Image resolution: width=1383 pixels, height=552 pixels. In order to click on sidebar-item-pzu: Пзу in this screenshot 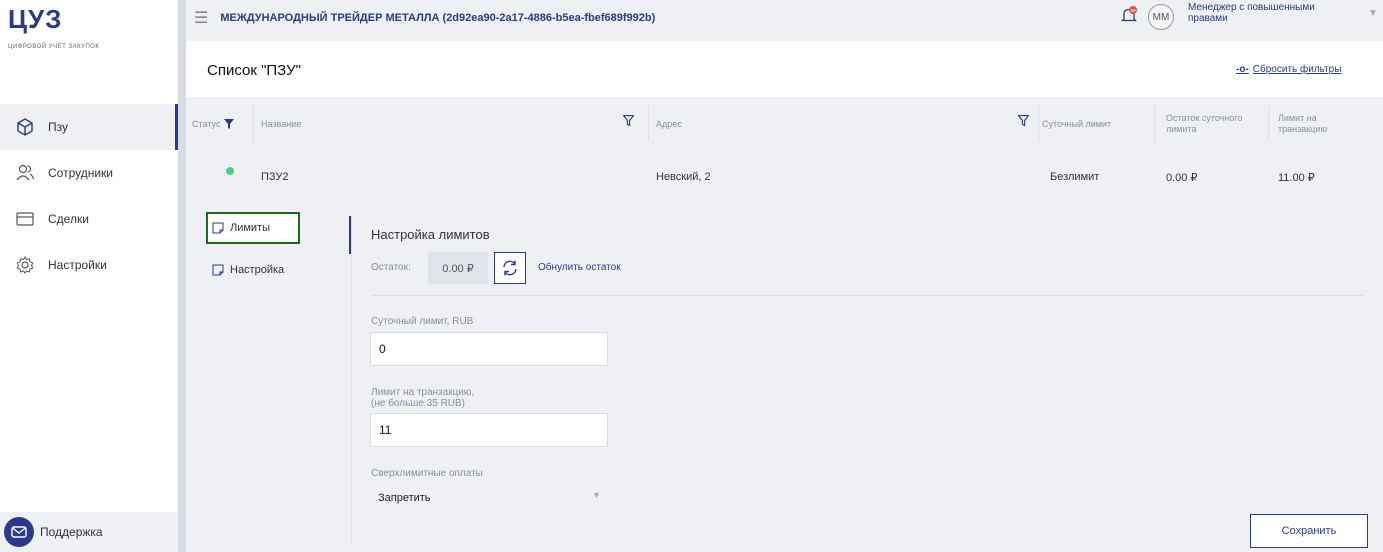, I will do `click(89, 127)`.